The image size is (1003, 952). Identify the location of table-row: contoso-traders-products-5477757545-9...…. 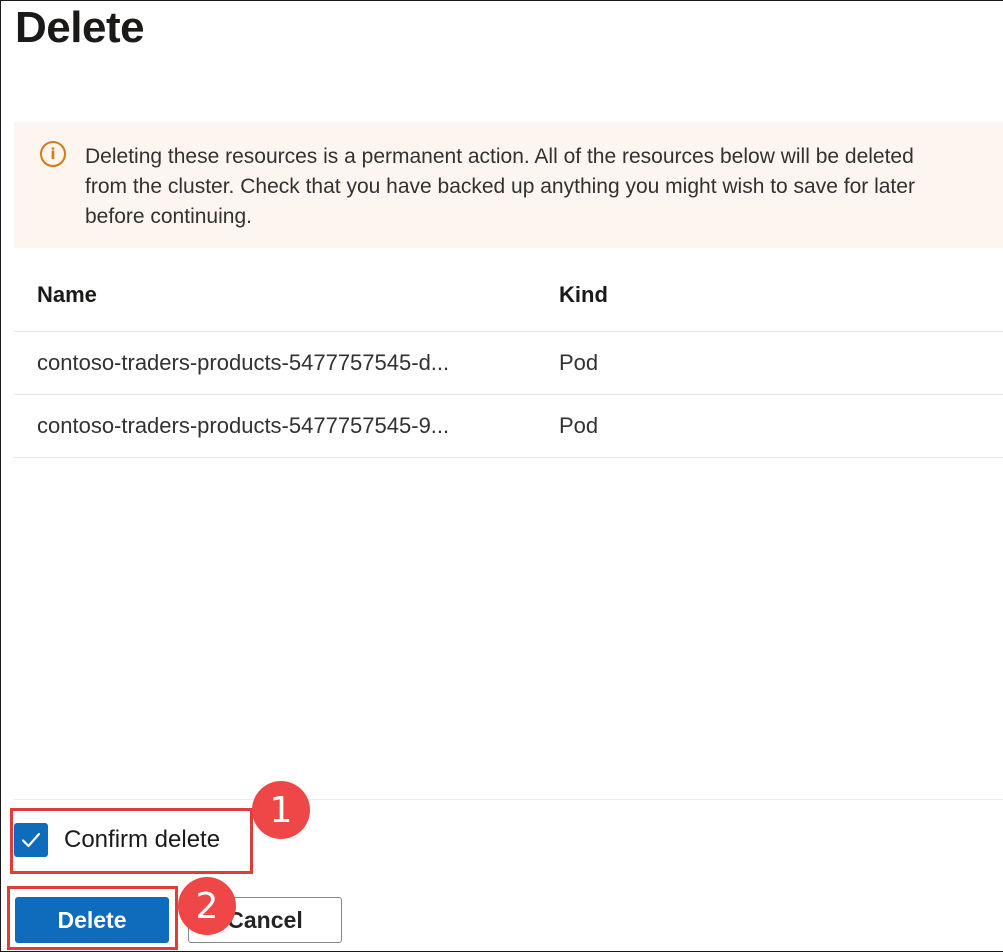
(508, 426).